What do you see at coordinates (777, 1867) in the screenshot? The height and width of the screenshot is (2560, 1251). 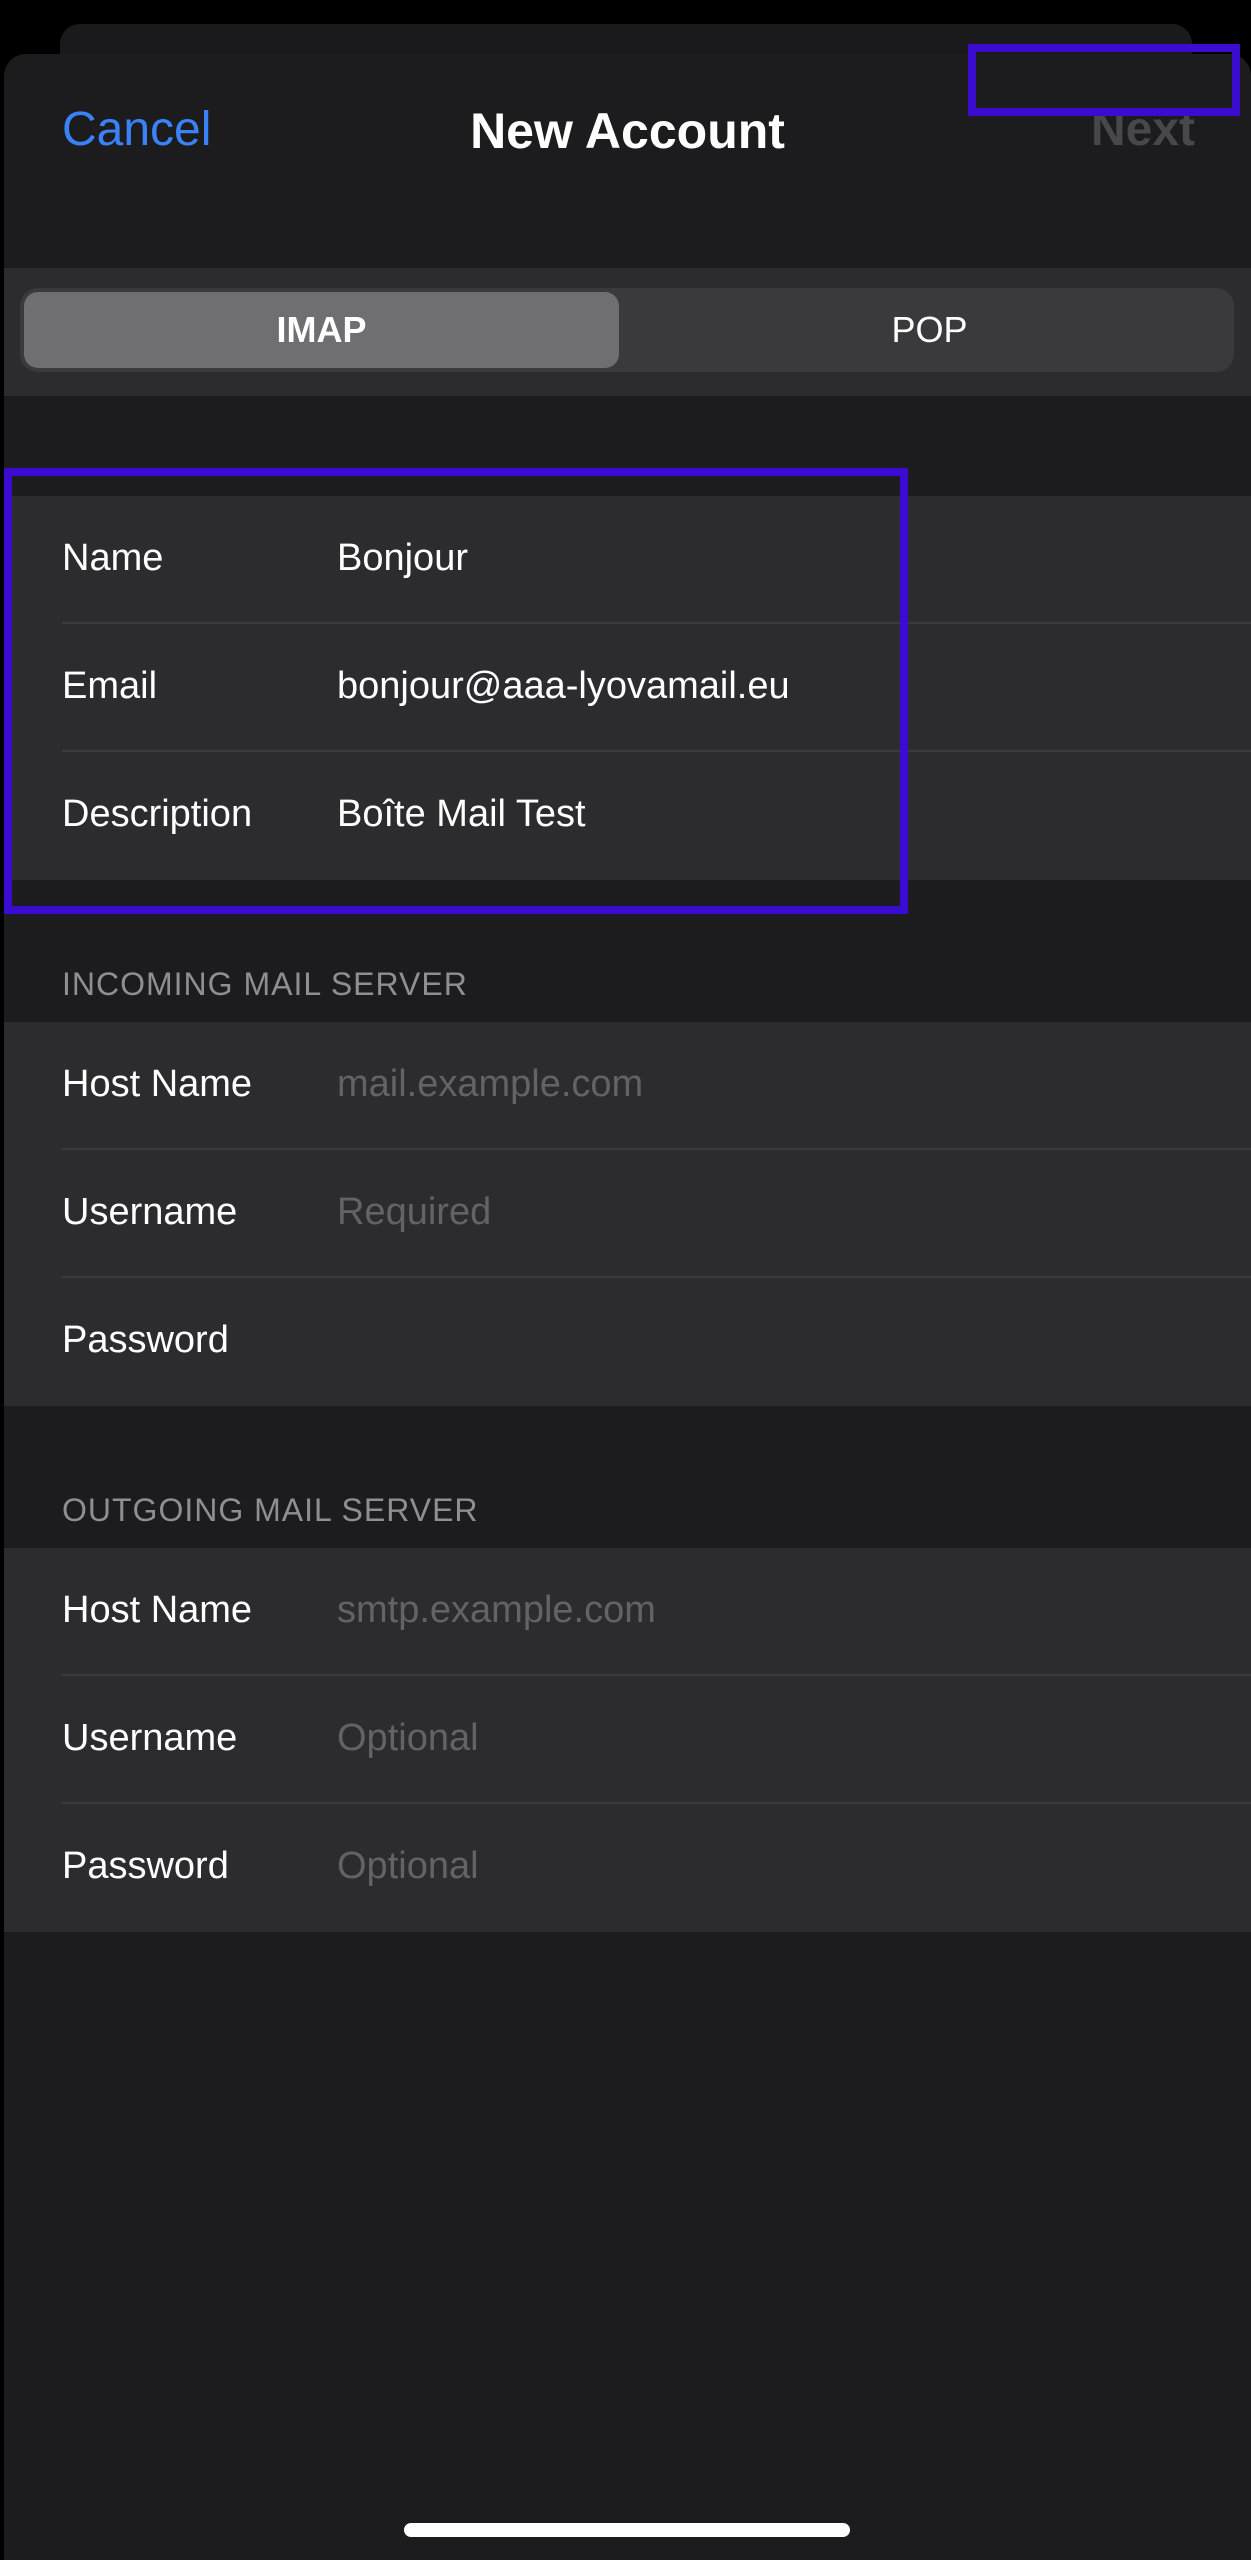 I see `outgoing-password-input` at bounding box center [777, 1867].